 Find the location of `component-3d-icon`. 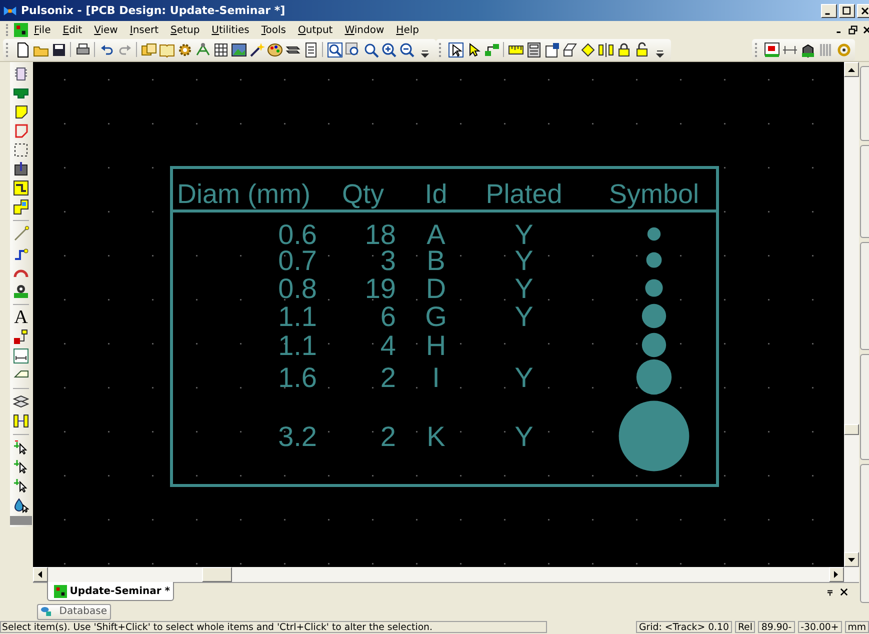

component-3d-icon is located at coordinates (808, 50).